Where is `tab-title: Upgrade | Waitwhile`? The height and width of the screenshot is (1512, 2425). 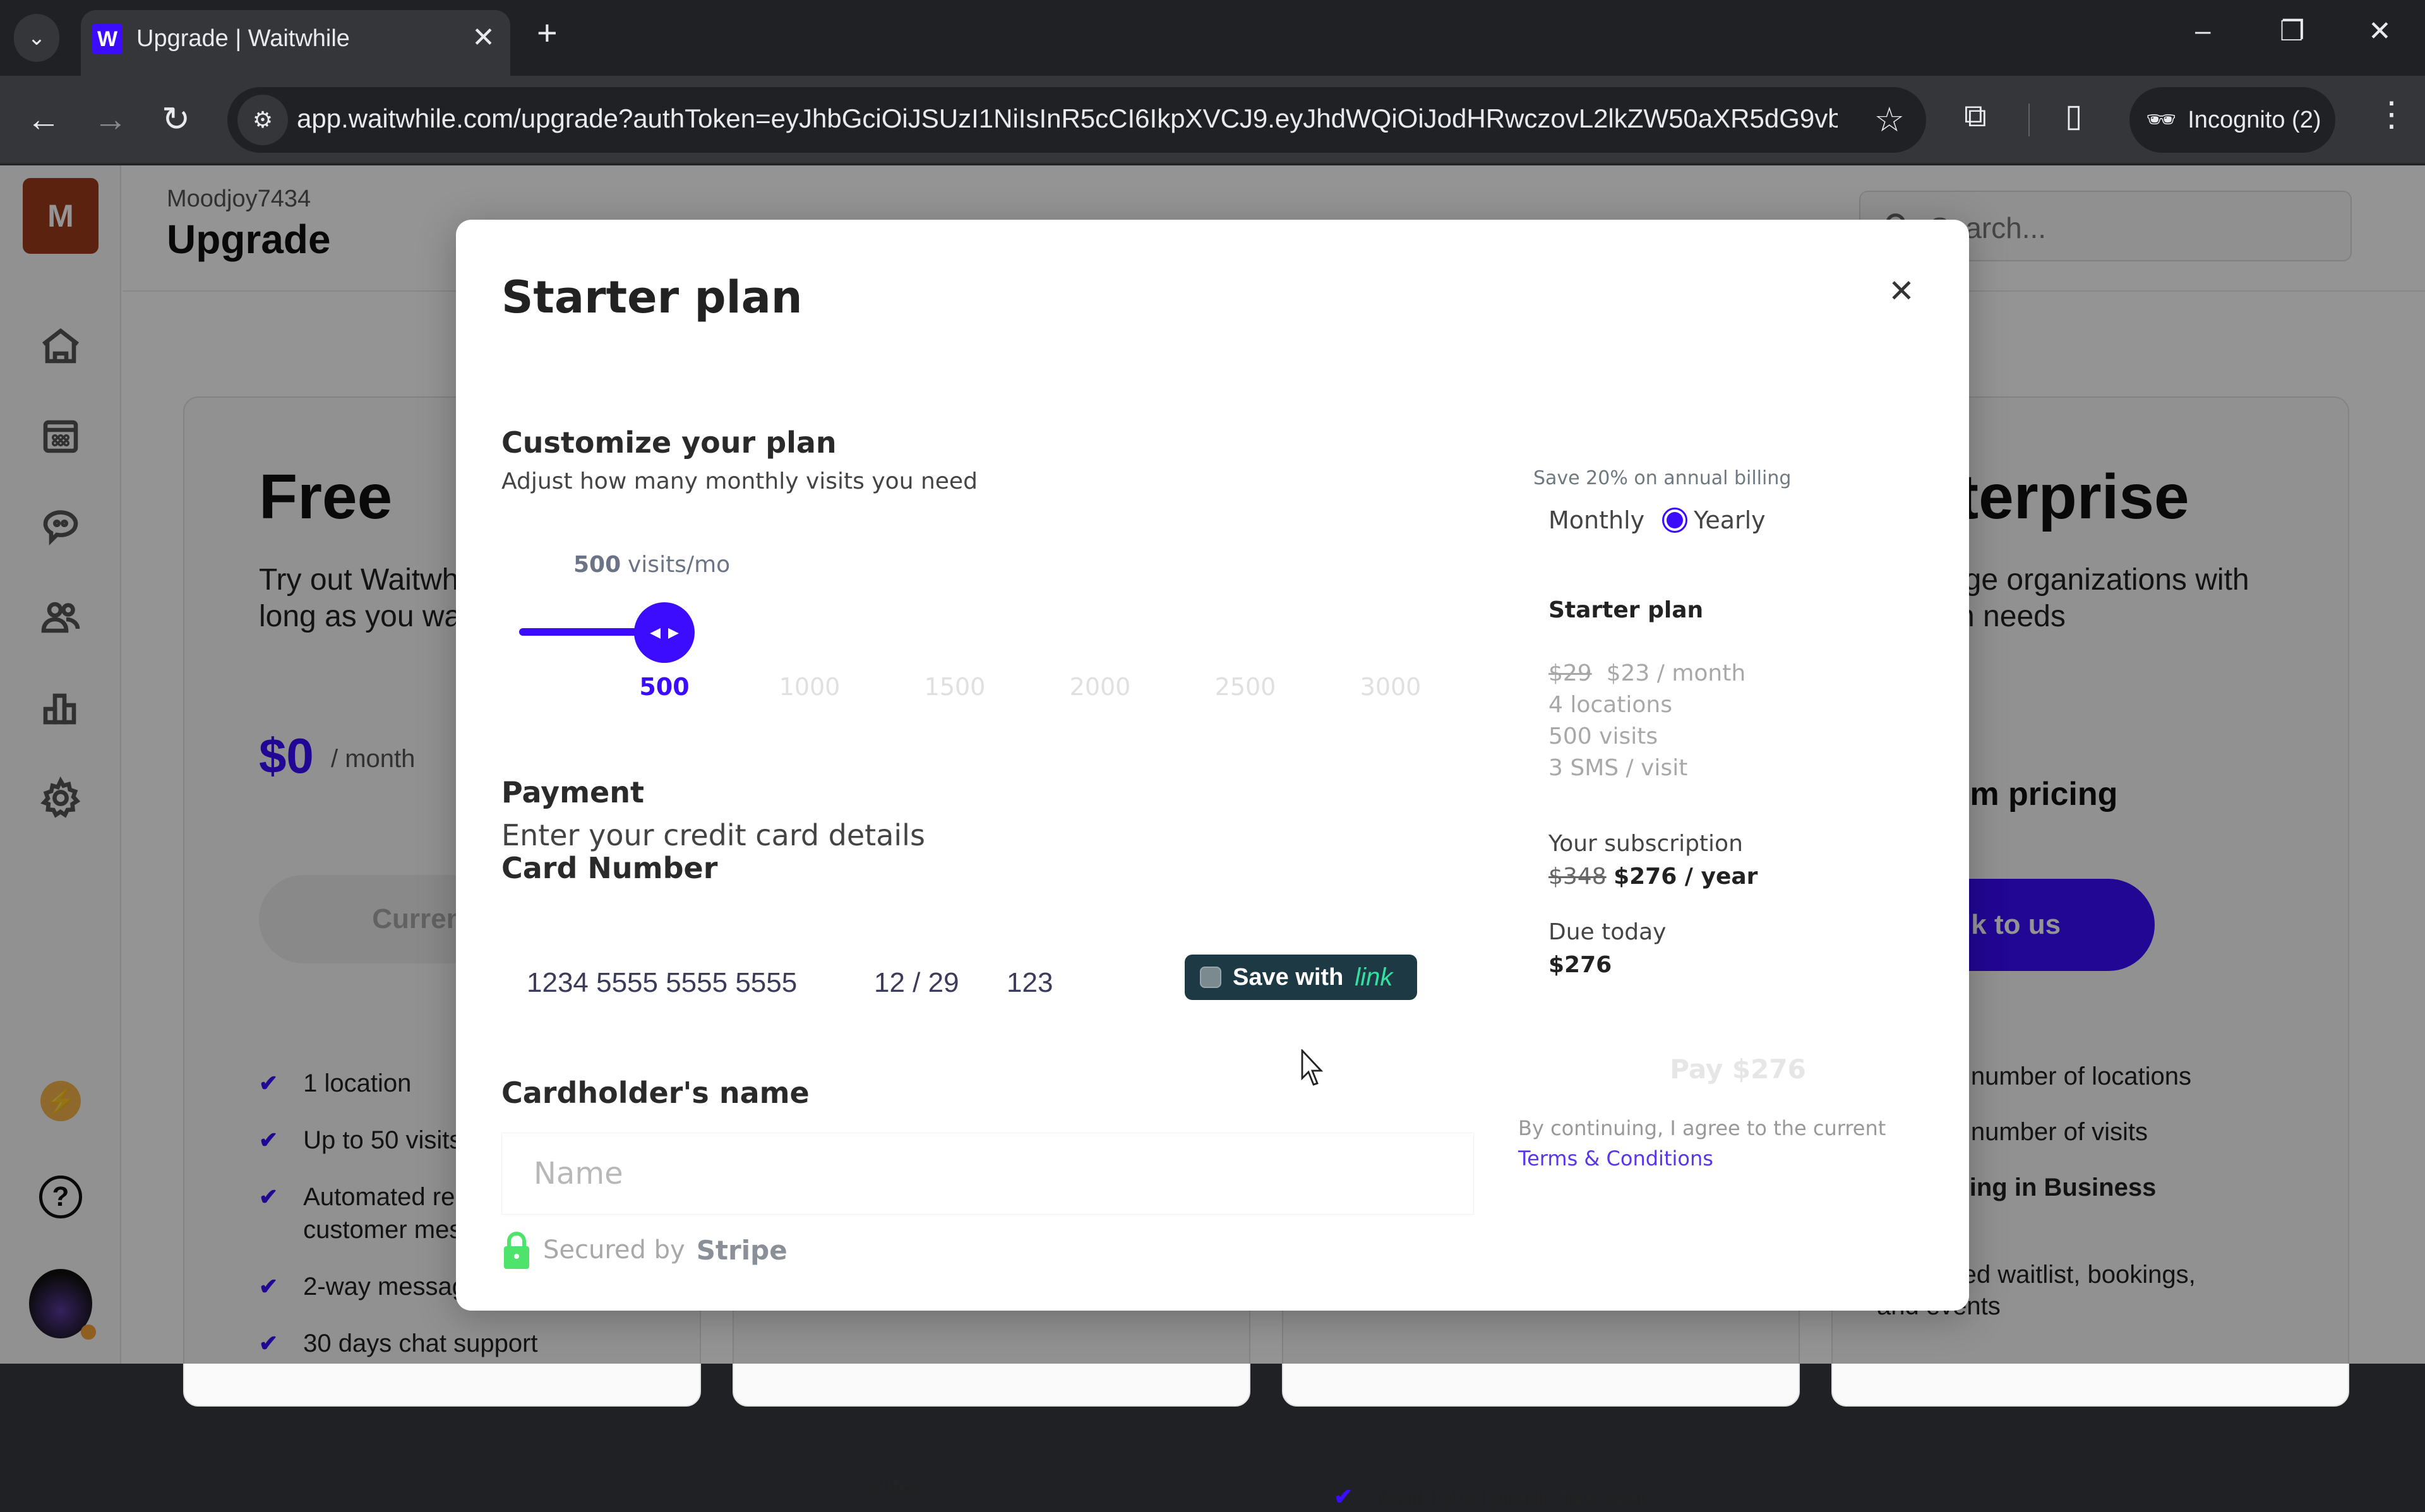 tab-title: Upgrade | Waitwhile is located at coordinates (243, 38).